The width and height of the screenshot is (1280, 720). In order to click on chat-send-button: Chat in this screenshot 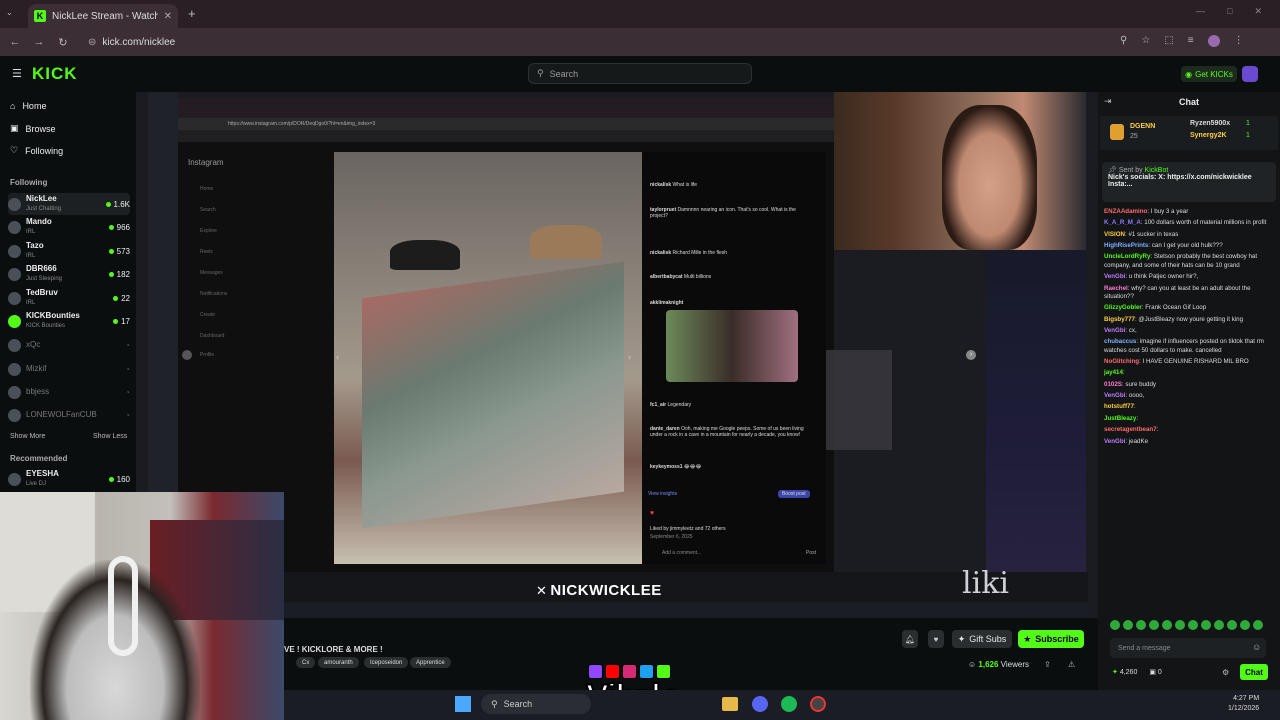, I will do `click(1254, 672)`.